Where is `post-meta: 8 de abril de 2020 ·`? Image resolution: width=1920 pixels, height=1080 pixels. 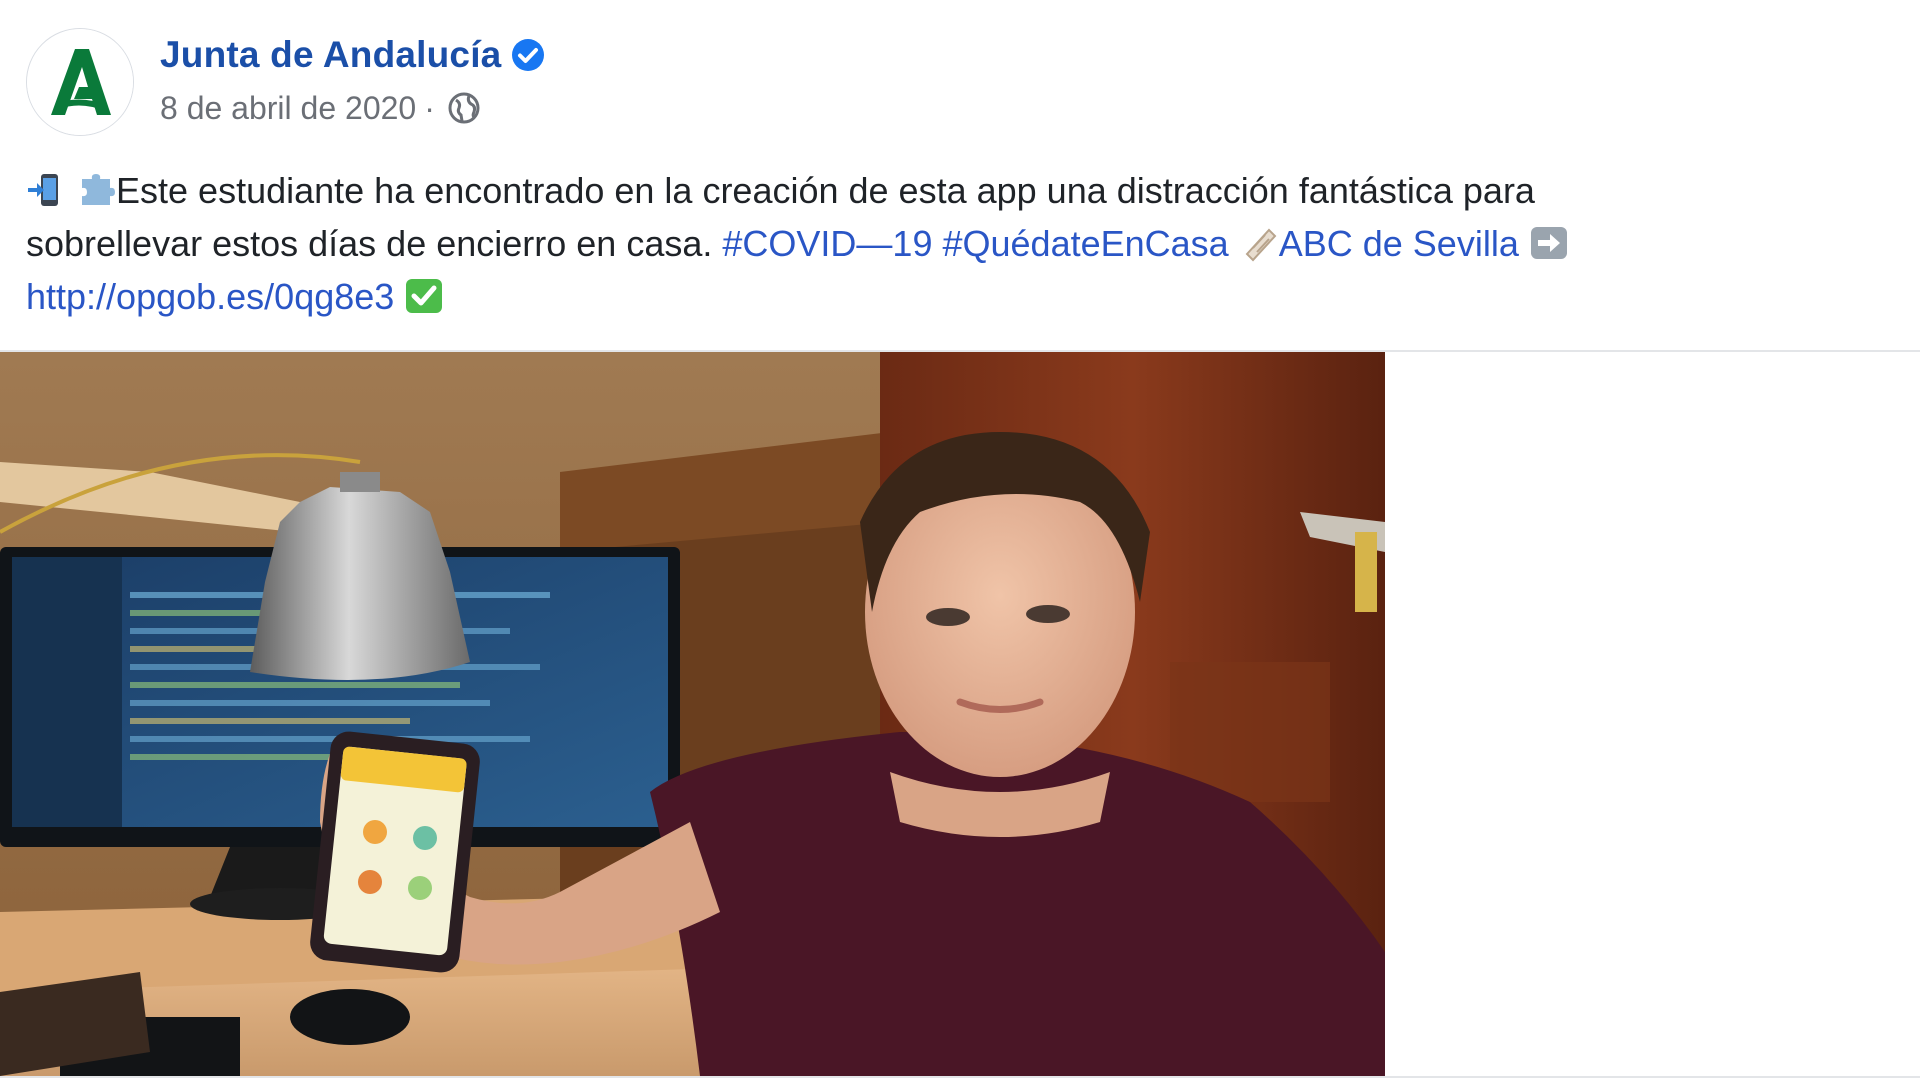 post-meta: 8 de abril de 2020 · is located at coordinates (320, 108).